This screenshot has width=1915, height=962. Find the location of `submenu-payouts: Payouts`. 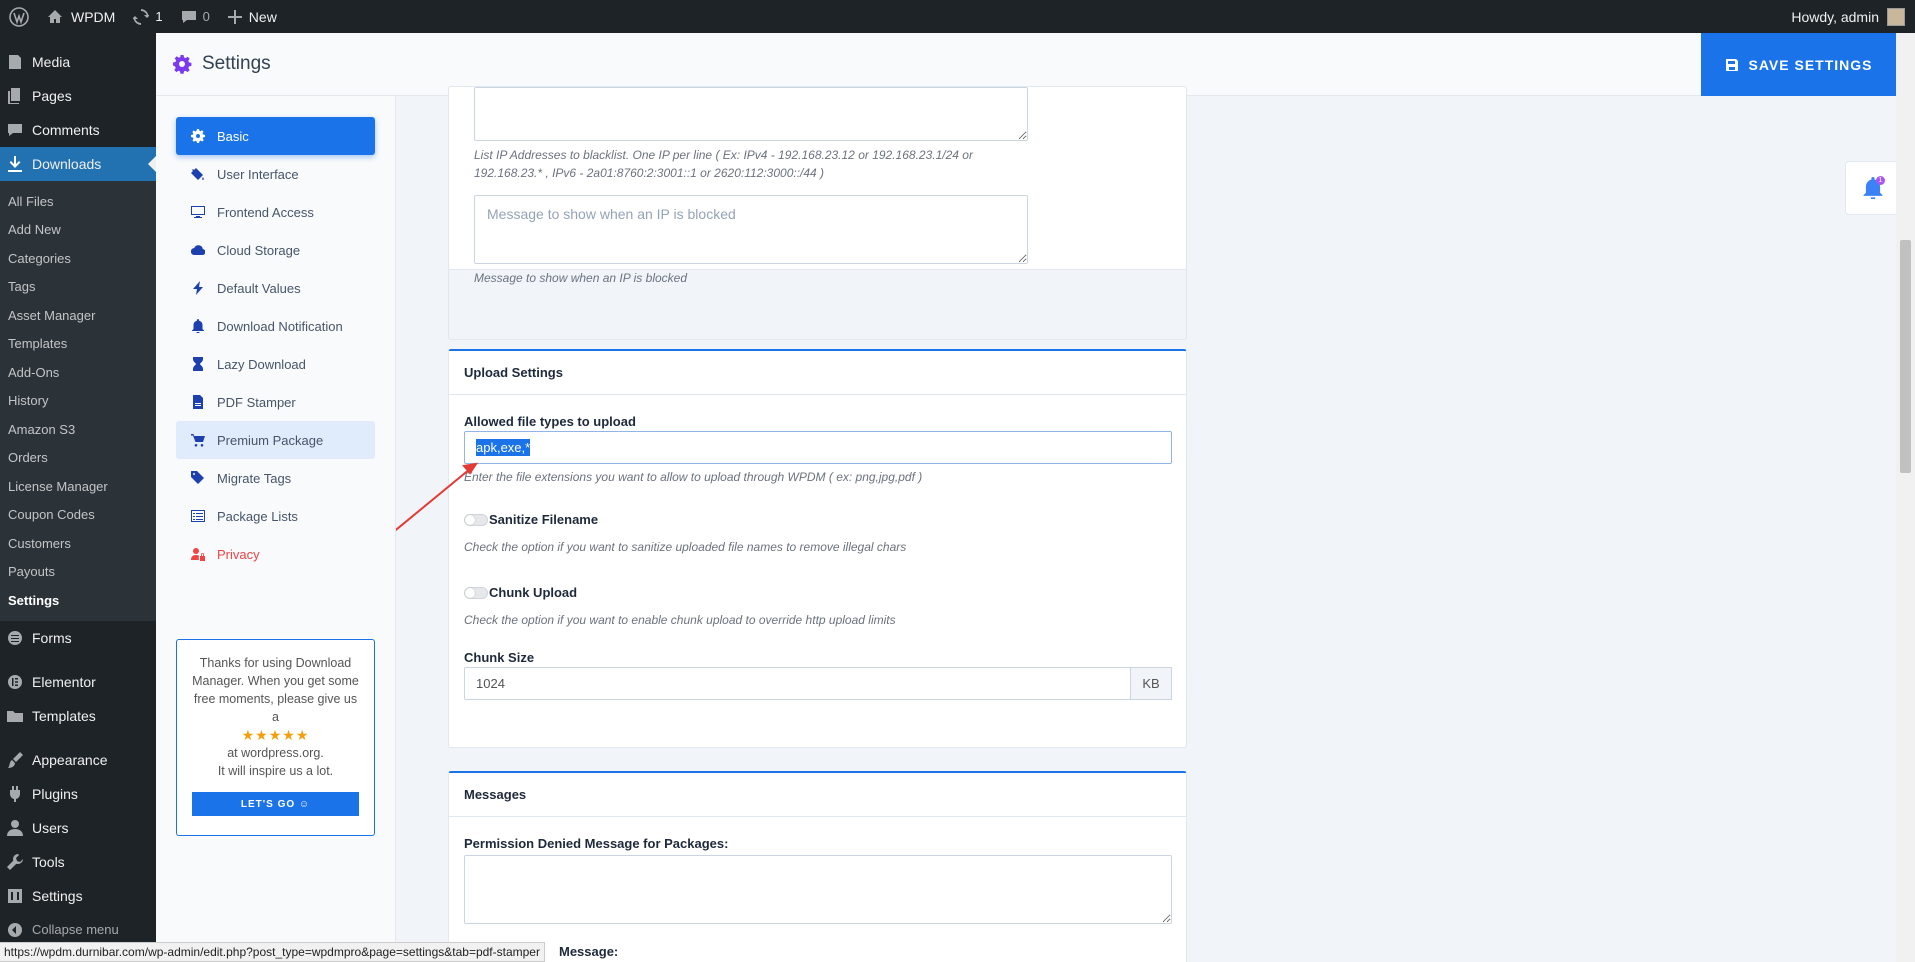

submenu-payouts: Payouts is located at coordinates (78, 572).